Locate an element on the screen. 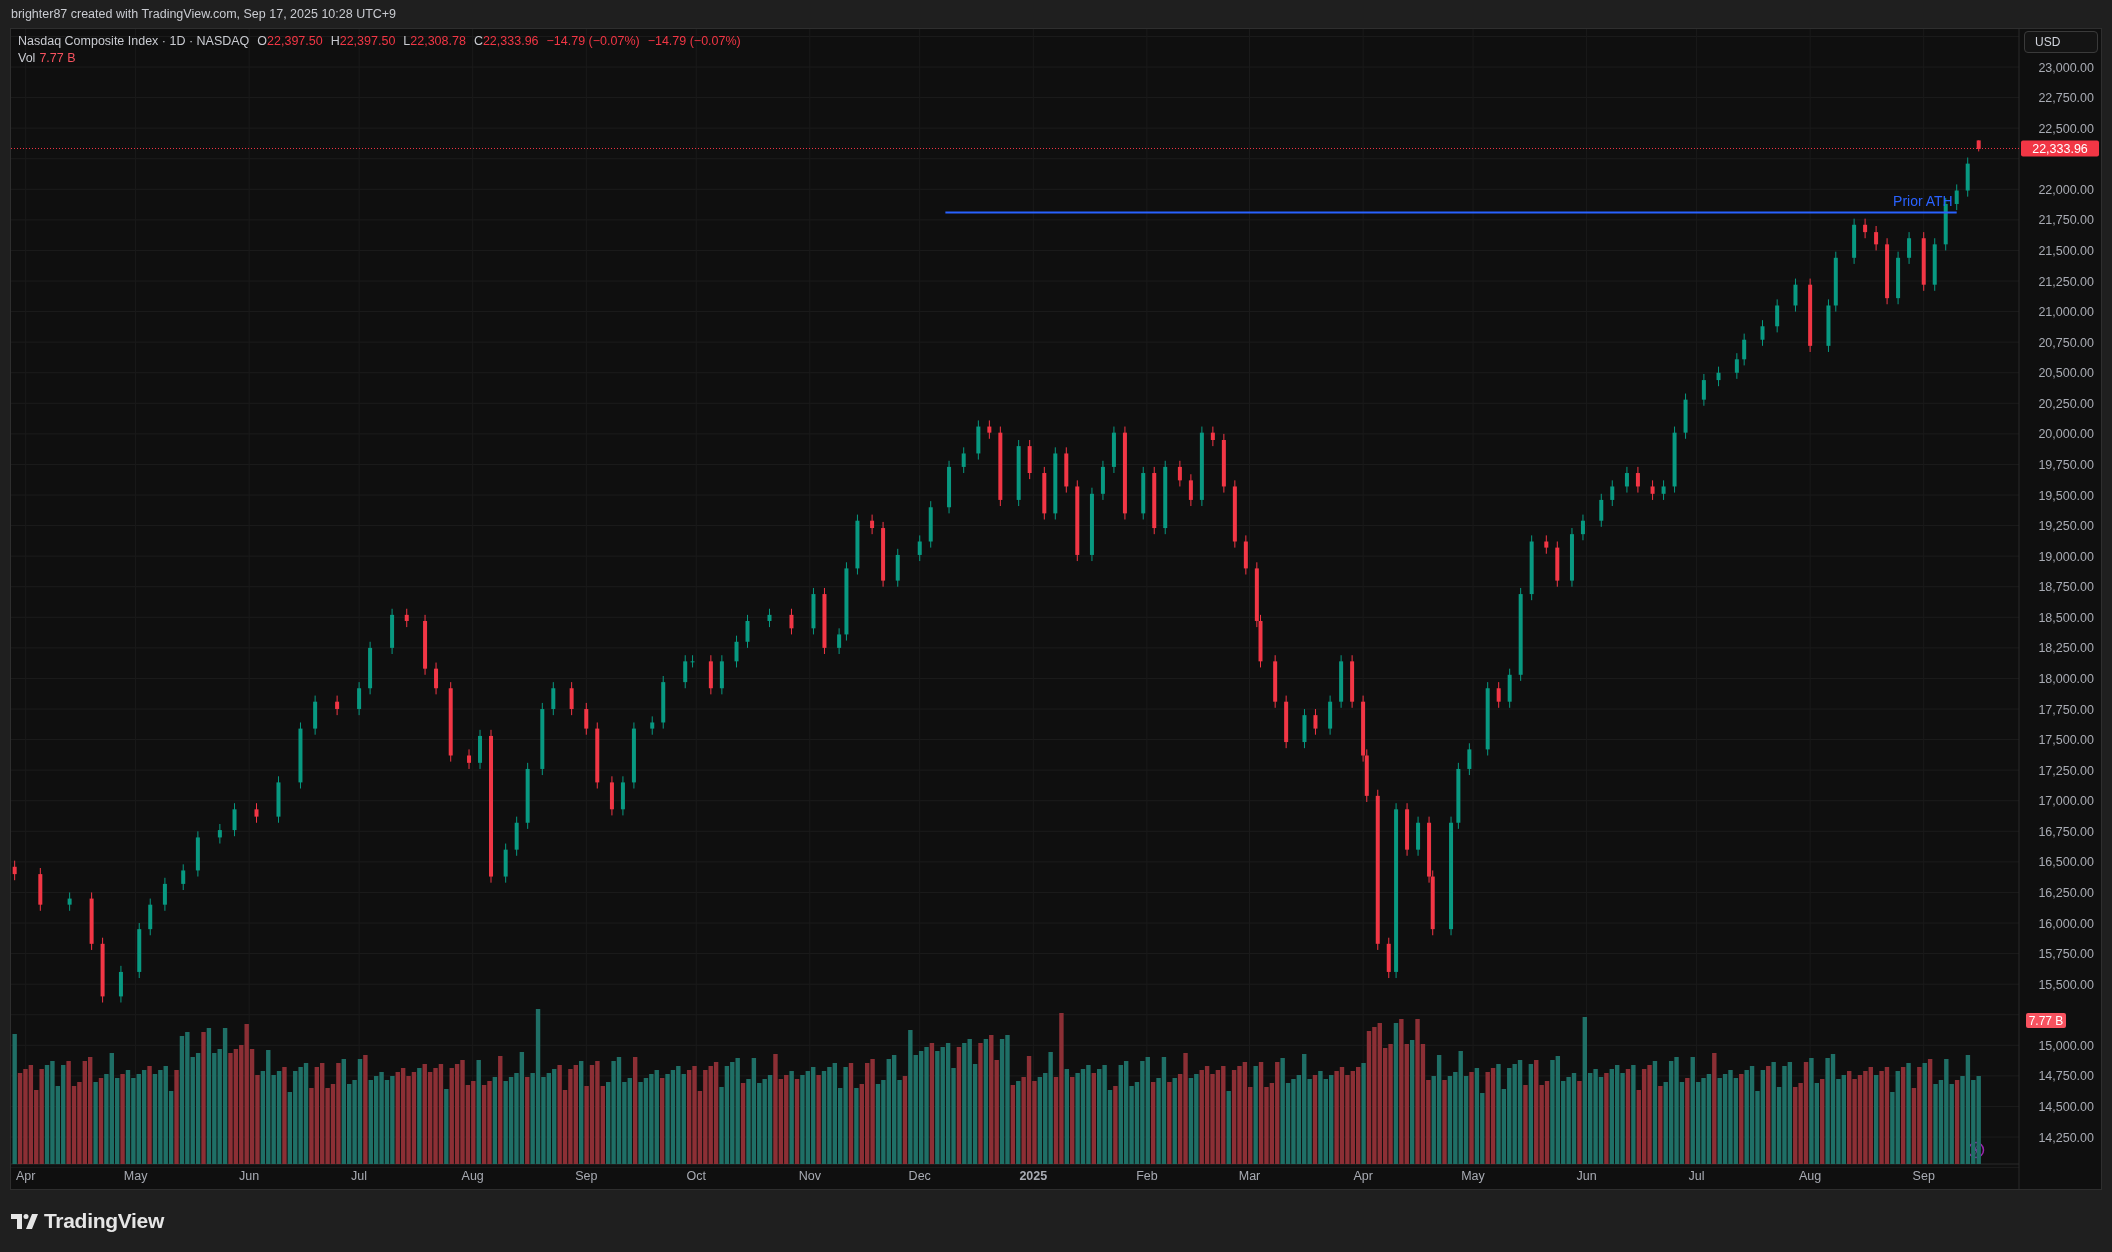 The image size is (2112, 1252). ohlc-label: O is located at coordinates (262, 41).